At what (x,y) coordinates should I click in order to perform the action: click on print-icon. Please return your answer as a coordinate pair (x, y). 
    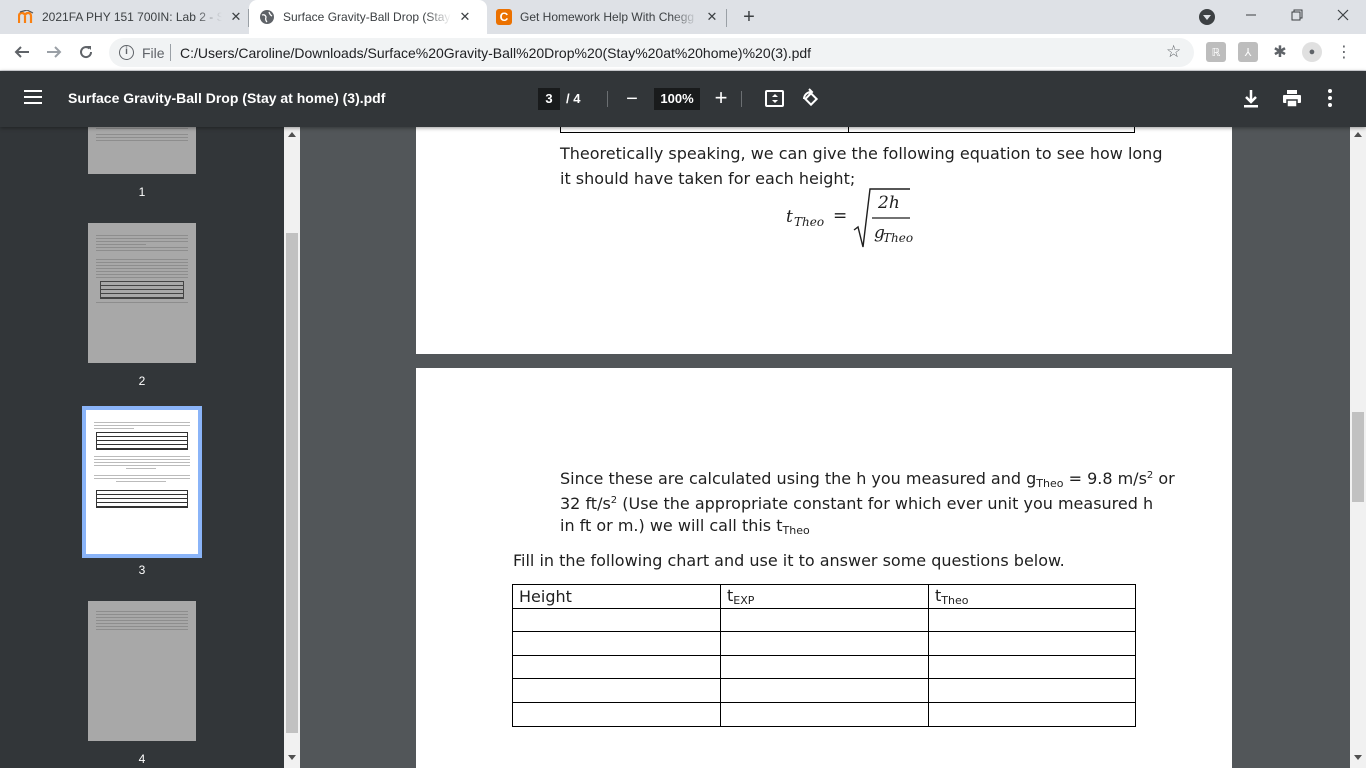
    Looking at the image, I should click on (1292, 99).